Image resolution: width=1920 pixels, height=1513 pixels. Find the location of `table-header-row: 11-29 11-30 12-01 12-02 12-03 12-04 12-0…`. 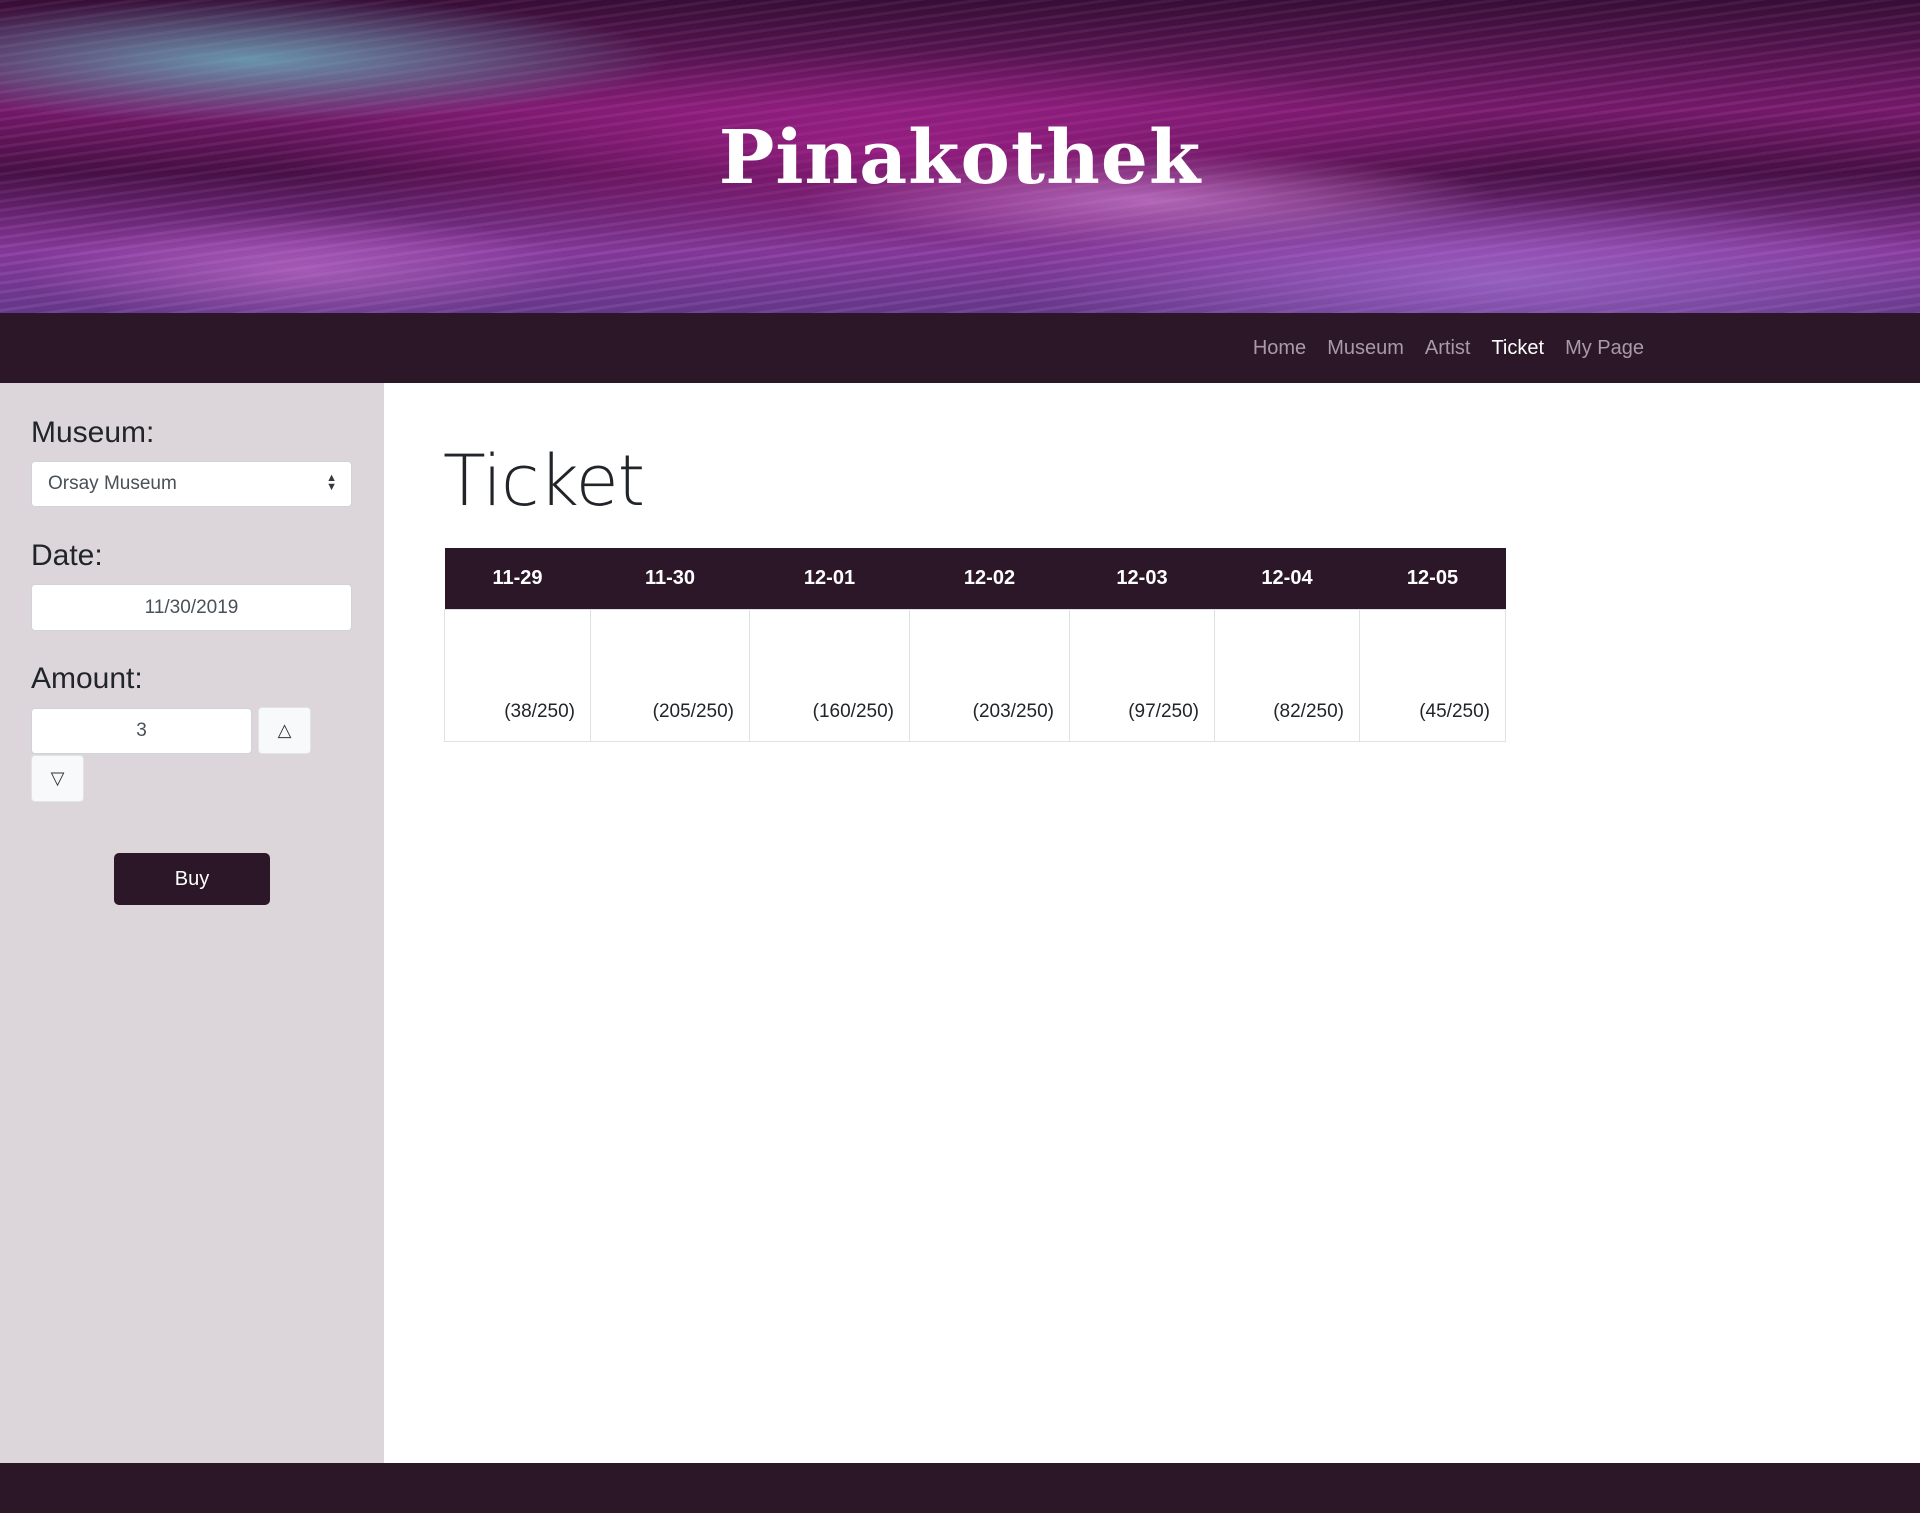

table-header-row: 11-29 11-30 12-01 12-02 12-03 12-04 12-0… is located at coordinates (975, 578).